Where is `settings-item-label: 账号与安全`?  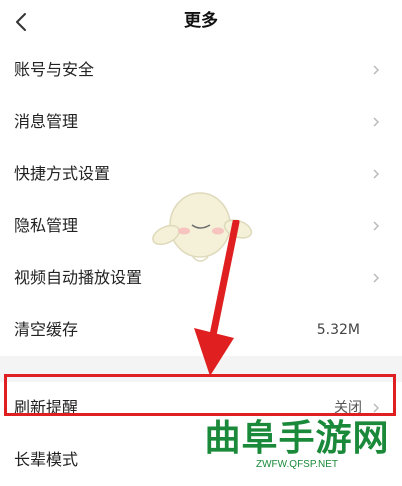 settings-item-label: 账号与安全 is located at coordinates (54, 69).